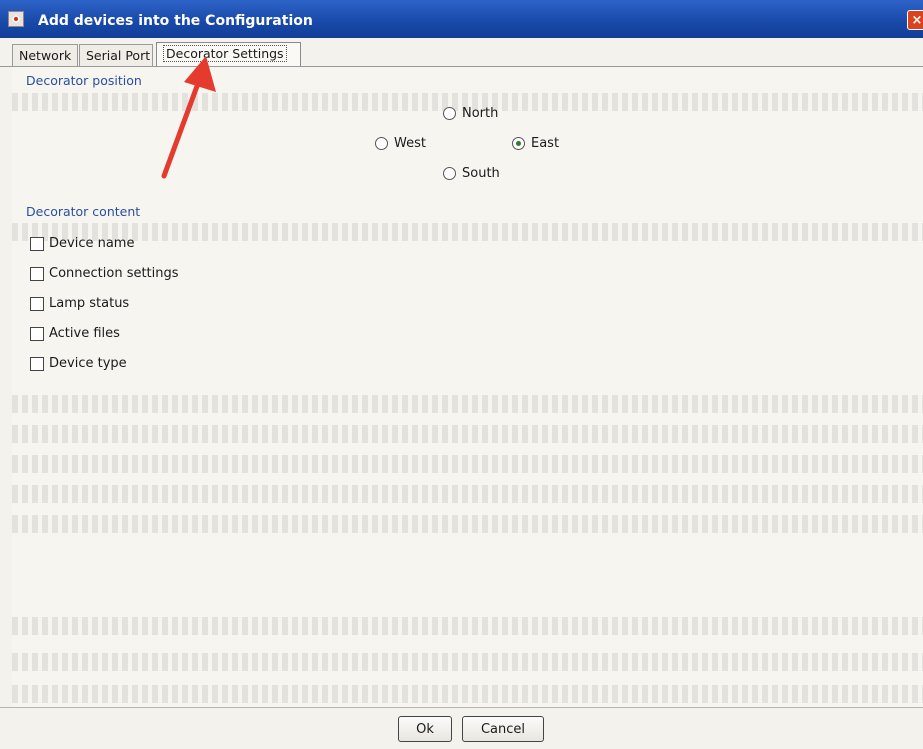 This screenshot has height=749, width=923. Describe the element at coordinates (37, 243) in the screenshot. I see `checkbox-device-name-box` at that location.